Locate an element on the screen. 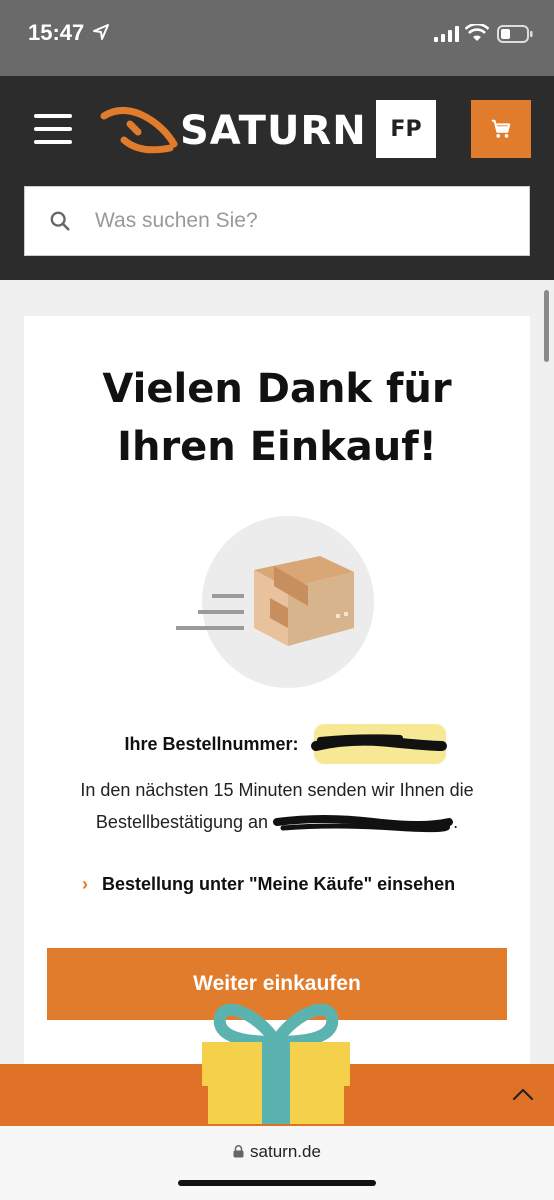  cart-button is located at coordinates (501, 129).